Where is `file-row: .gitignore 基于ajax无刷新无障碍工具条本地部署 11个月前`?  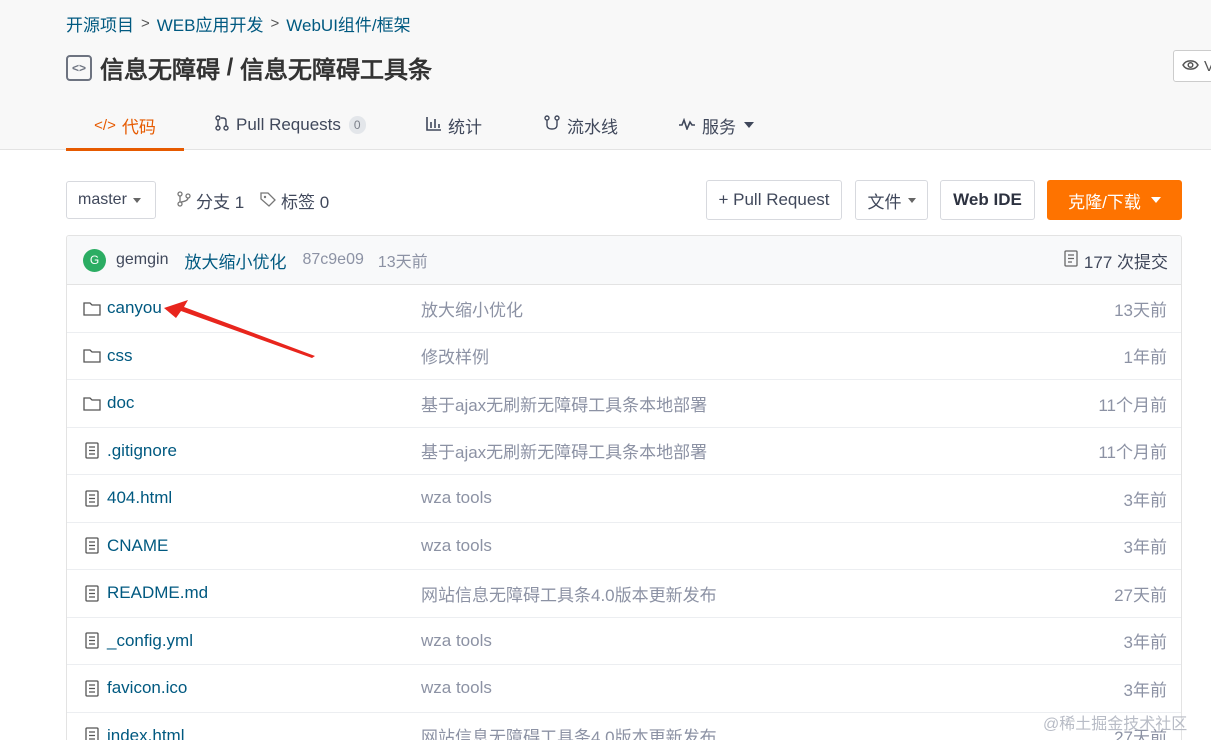 file-row: .gitignore 基于ajax无刷新无障碍工具条本地部署 11个月前 is located at coordinates (624, 451).